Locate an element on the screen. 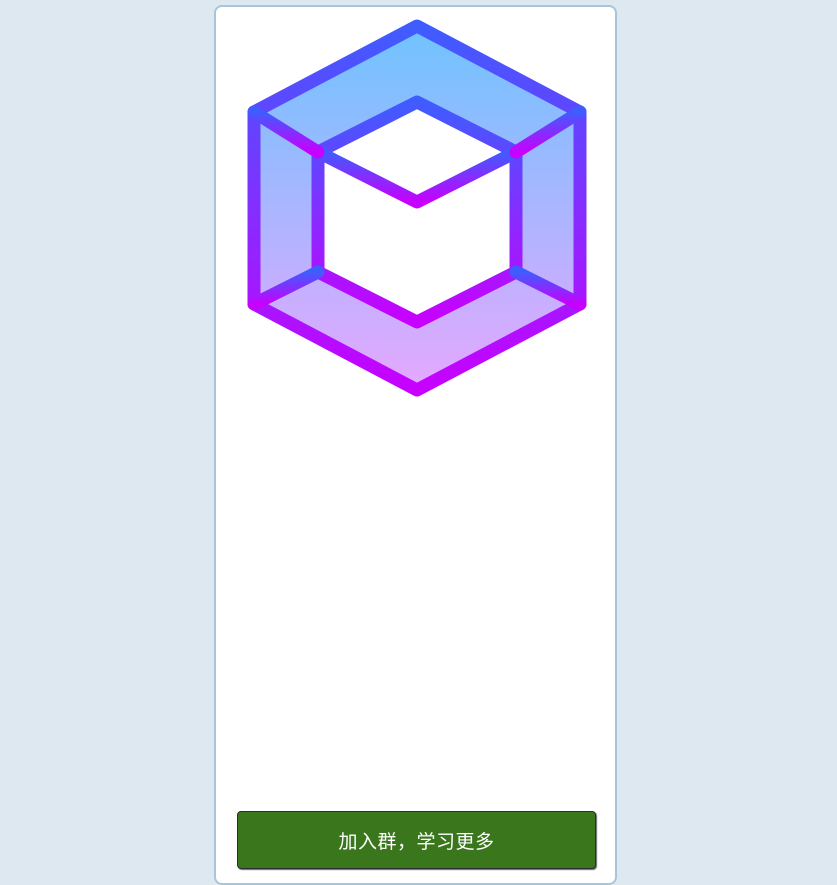 This screenshot has width=837, height=885. join-group-button: 加入群，学习更多 is located at coordinates (416, 840).